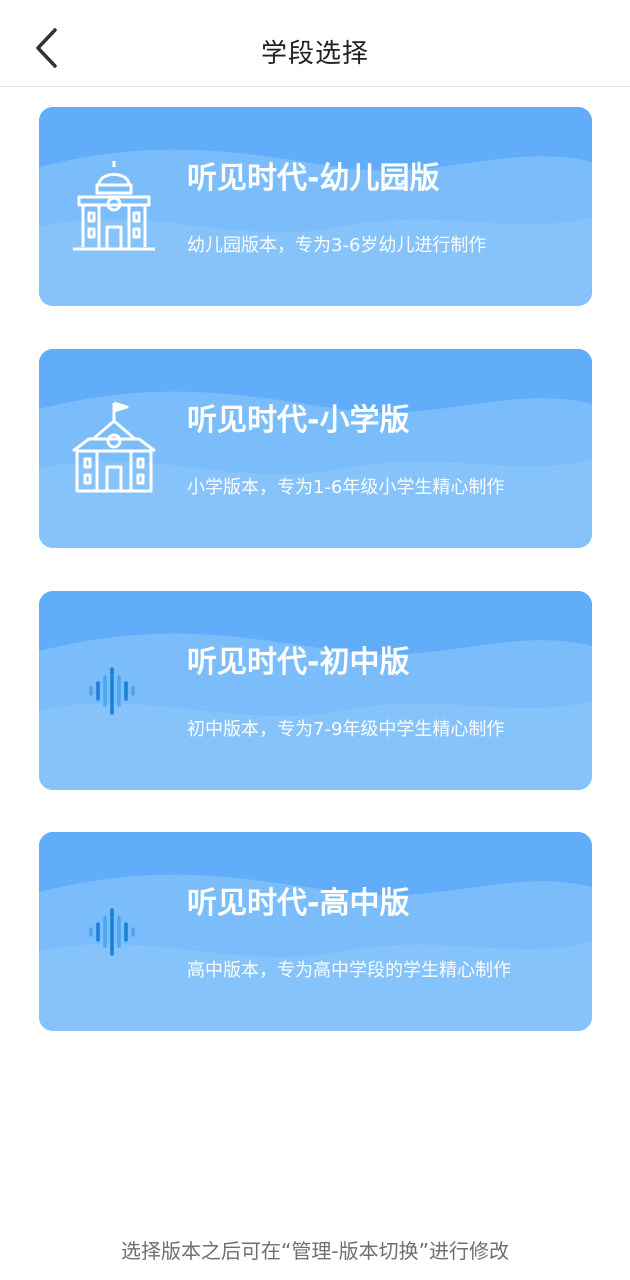 The height and width of the screenshot is (1280, 630). I want to click on footer-note: 选择版本之后可在“管理-版本切换”进行修改, so click(315, 1251).